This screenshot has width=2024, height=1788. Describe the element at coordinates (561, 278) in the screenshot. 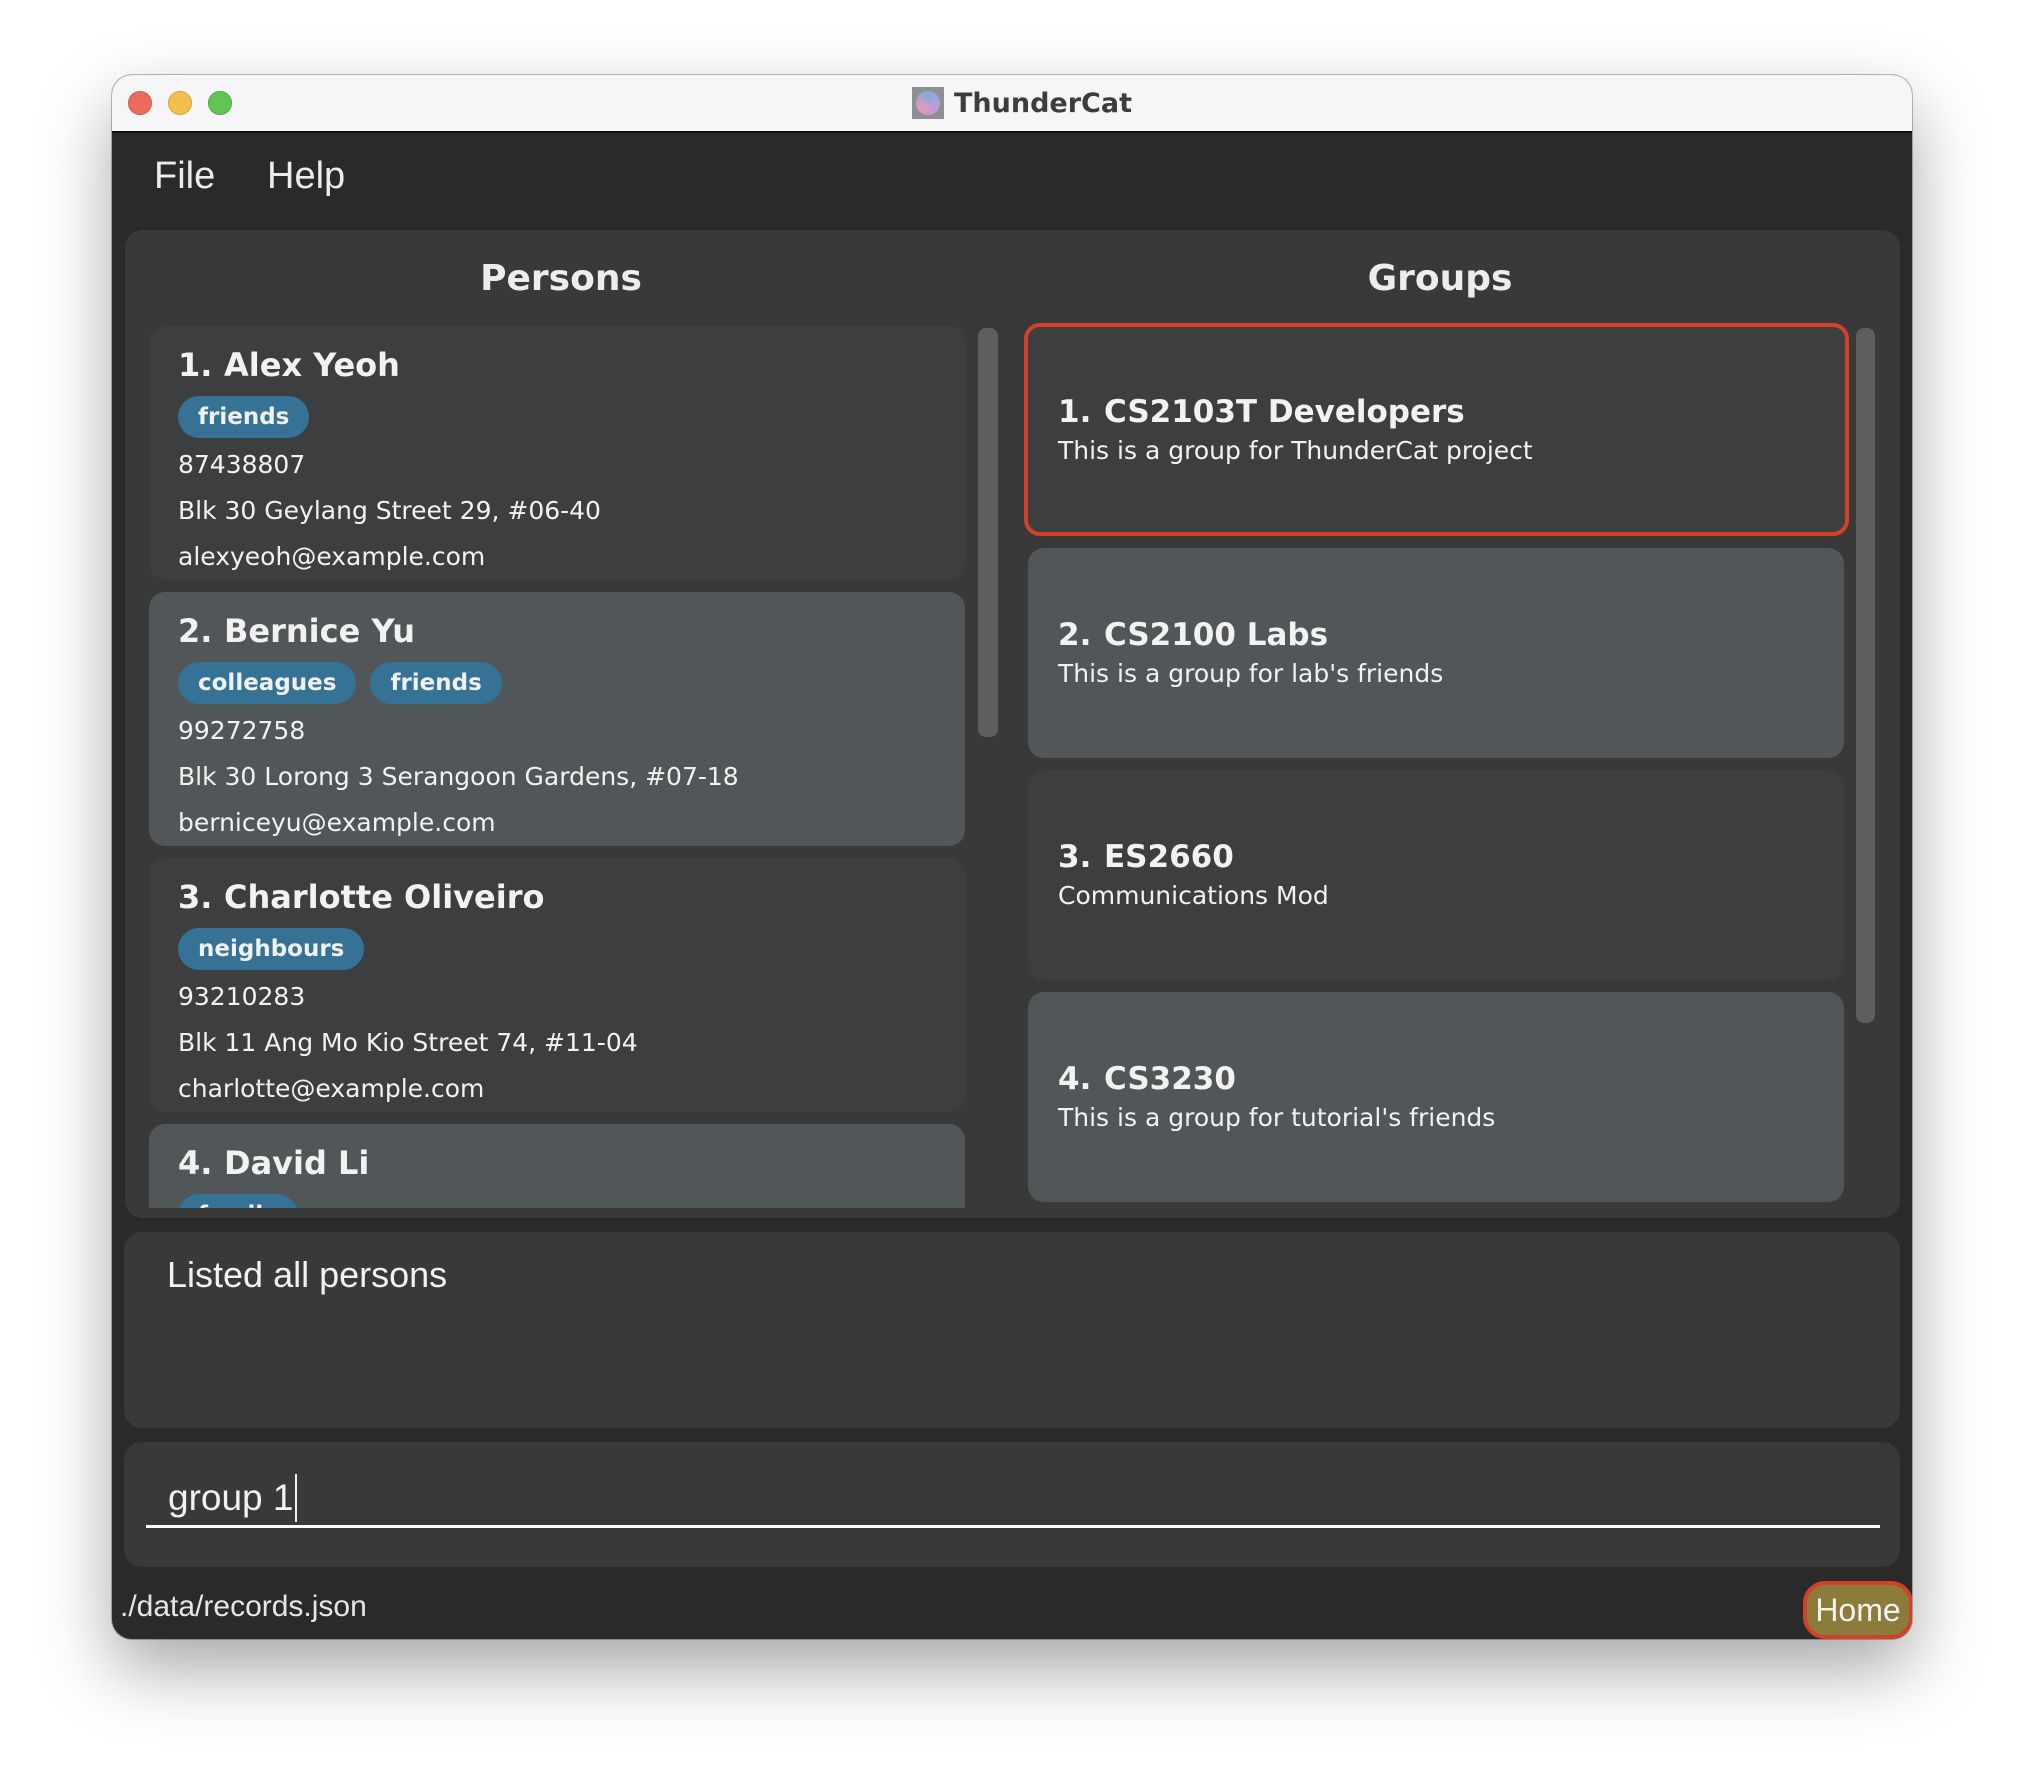

I see `persons-heading: Persons` at that location.